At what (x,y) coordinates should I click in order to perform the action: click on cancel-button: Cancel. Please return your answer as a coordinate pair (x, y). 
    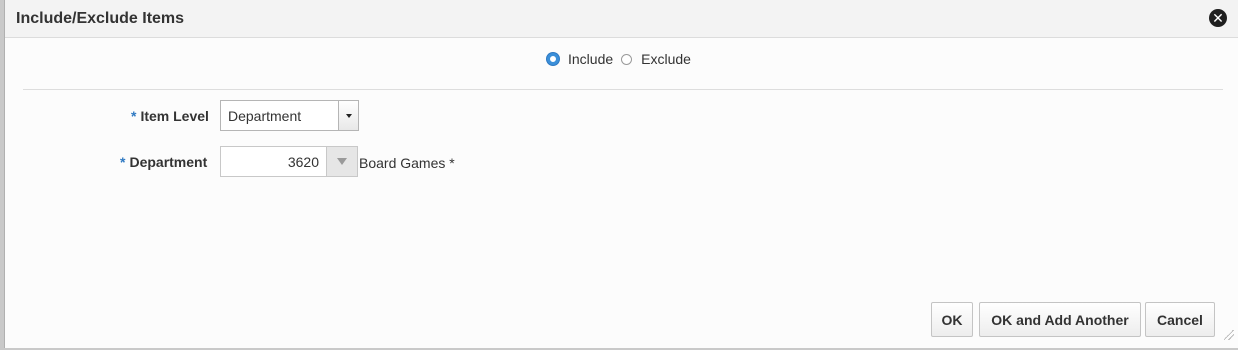
    Looking at the image, I should click on (1180, 319).